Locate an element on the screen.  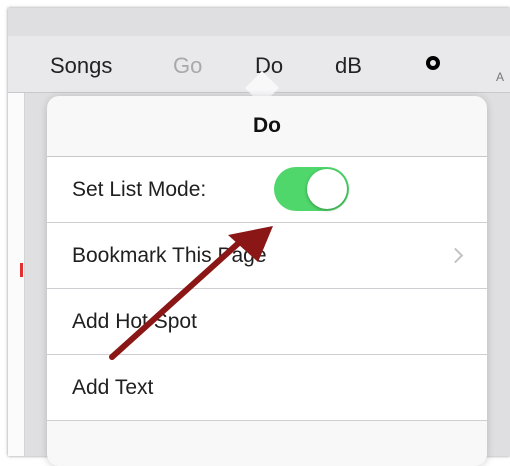
nav-overflow-text: A is located at coordinates (500, 77).